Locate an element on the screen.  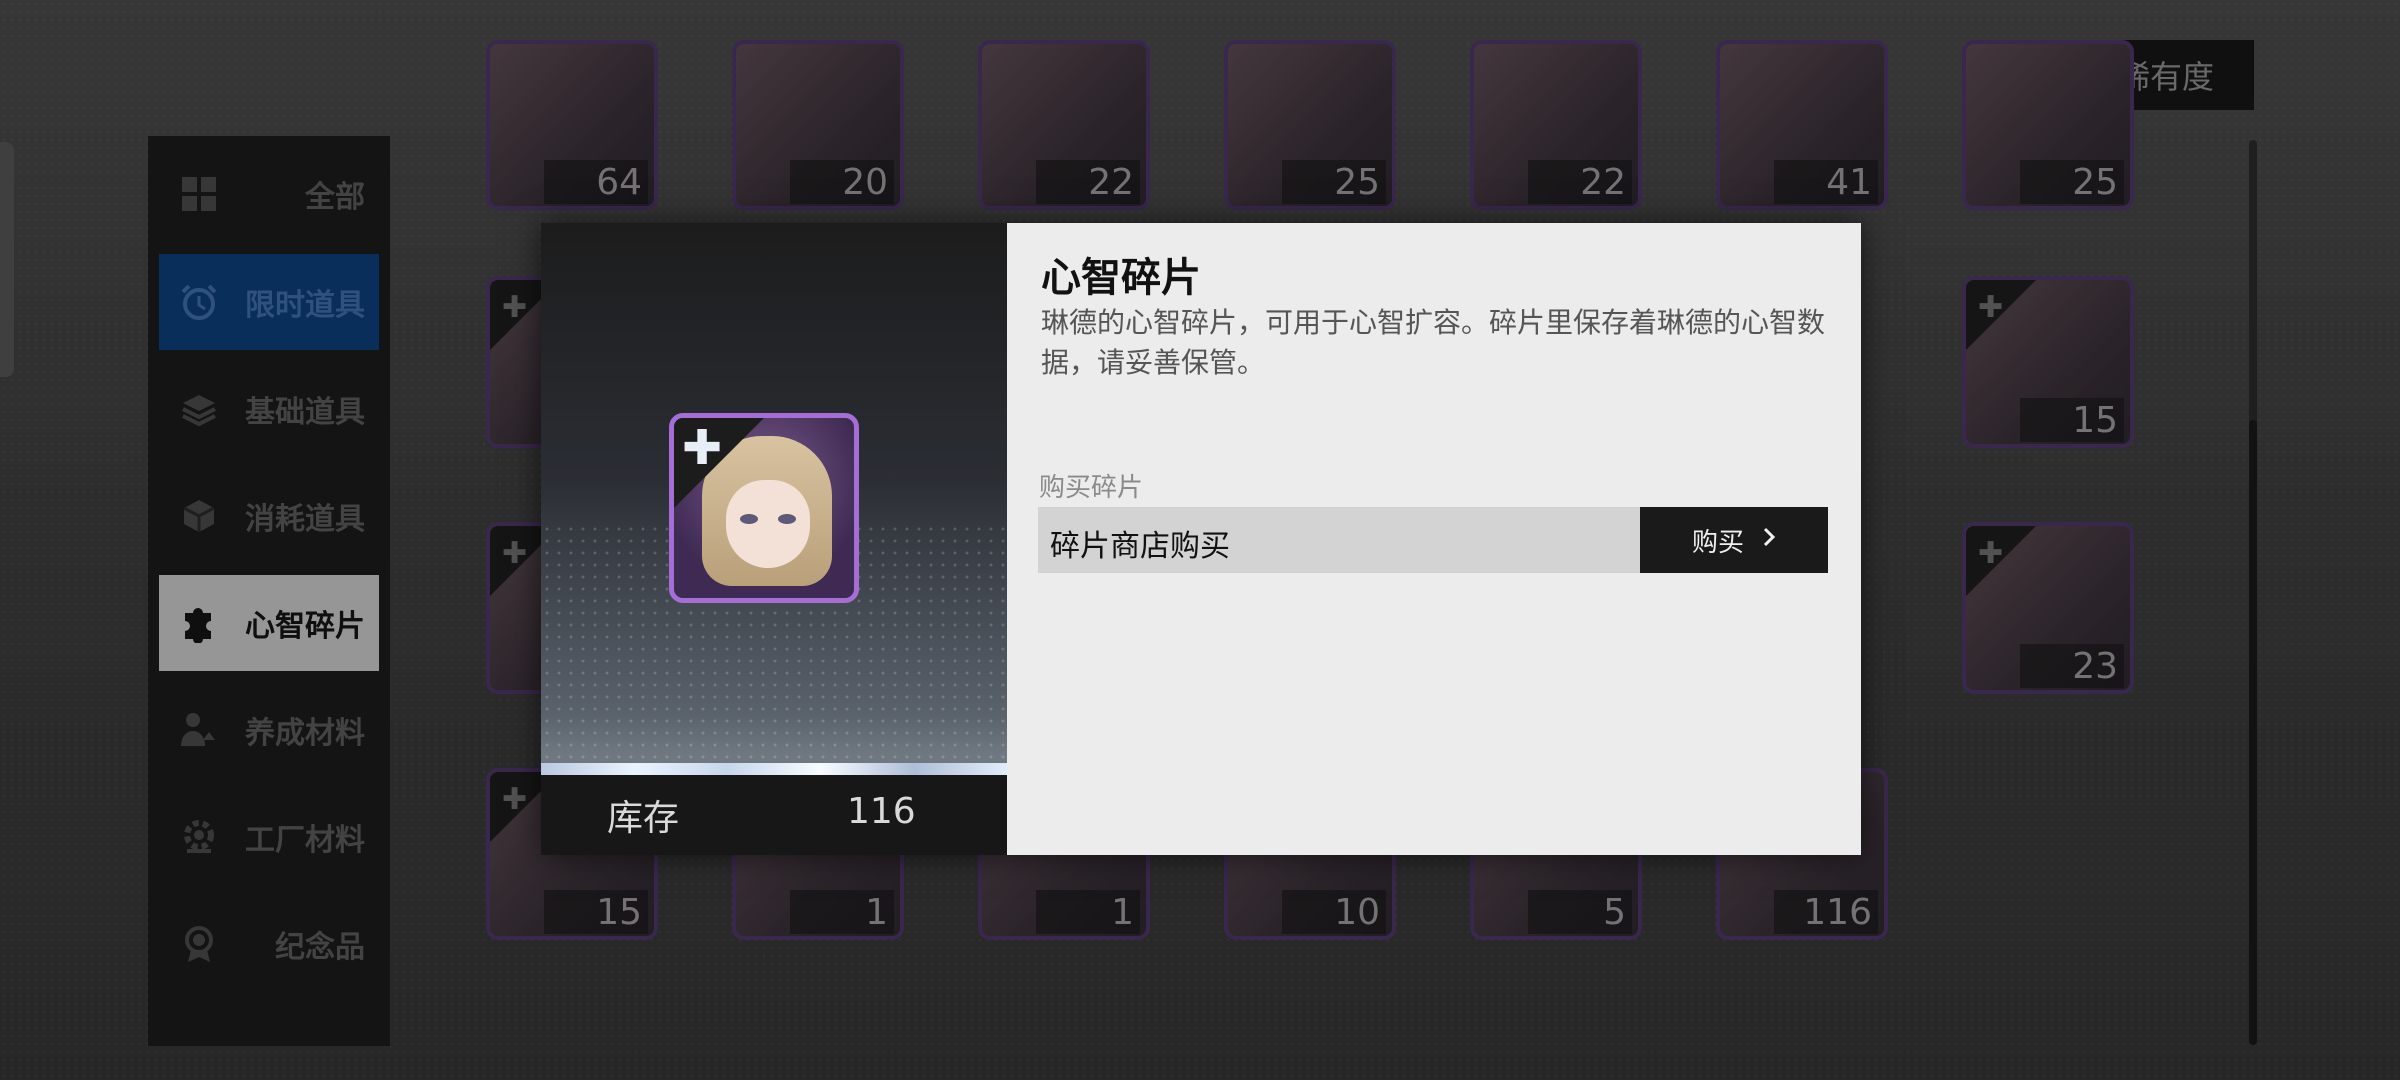
chevron-right-icon is located at coordinates (1769, 540).